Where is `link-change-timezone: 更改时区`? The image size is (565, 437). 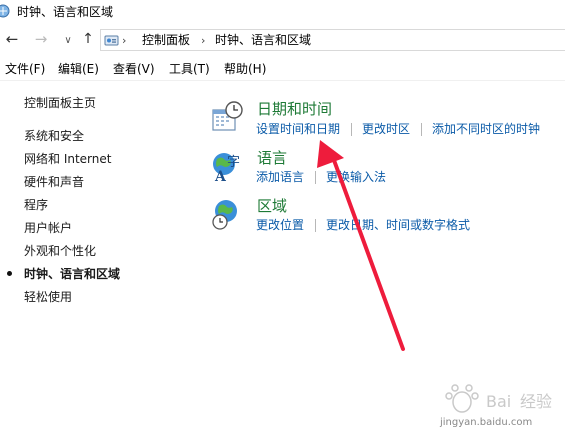 link-change-timezone: 更改时区 is located at coordinates (386, 129).